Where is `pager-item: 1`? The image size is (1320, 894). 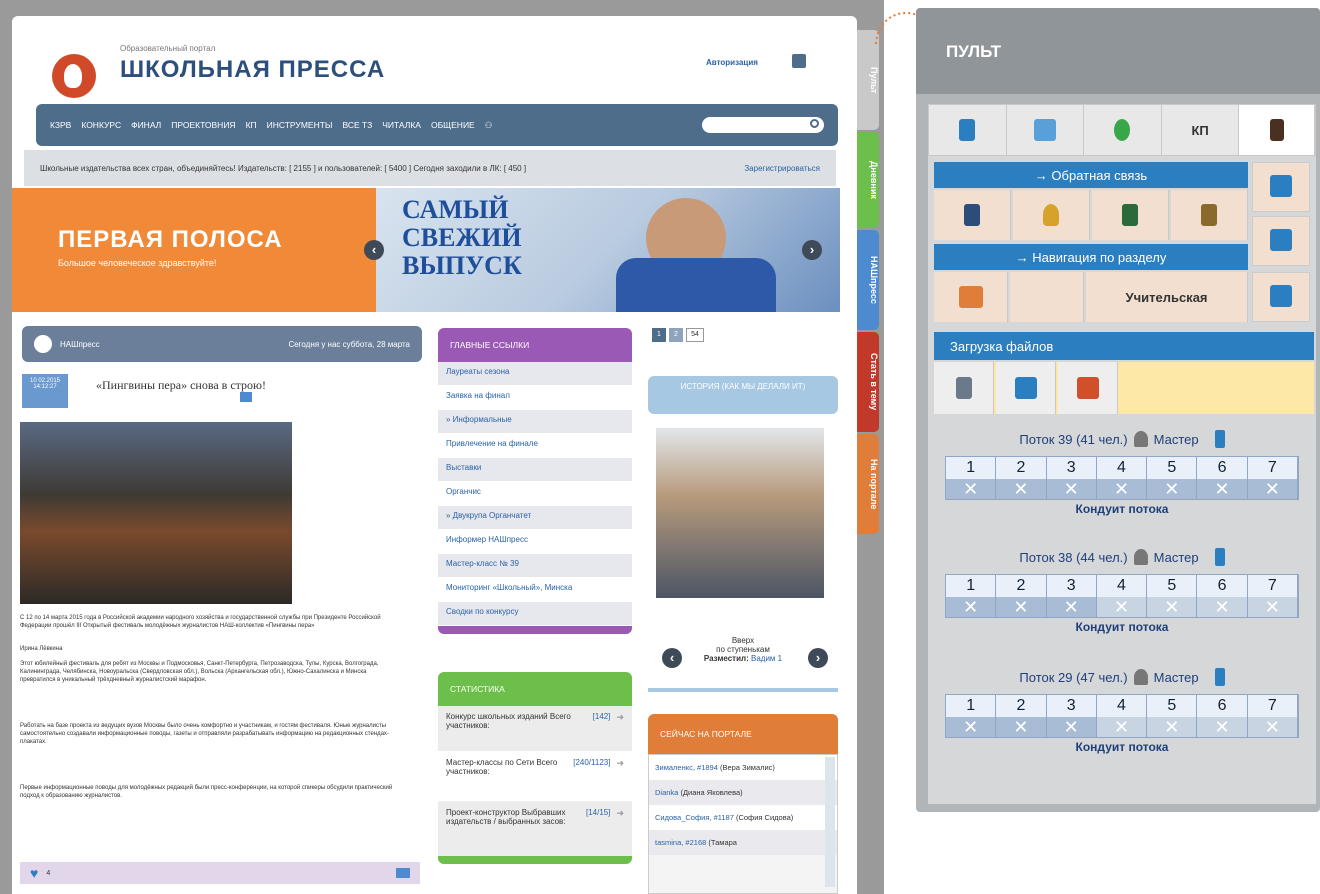
pager-item: 1 is located at coordinates (659, 335).